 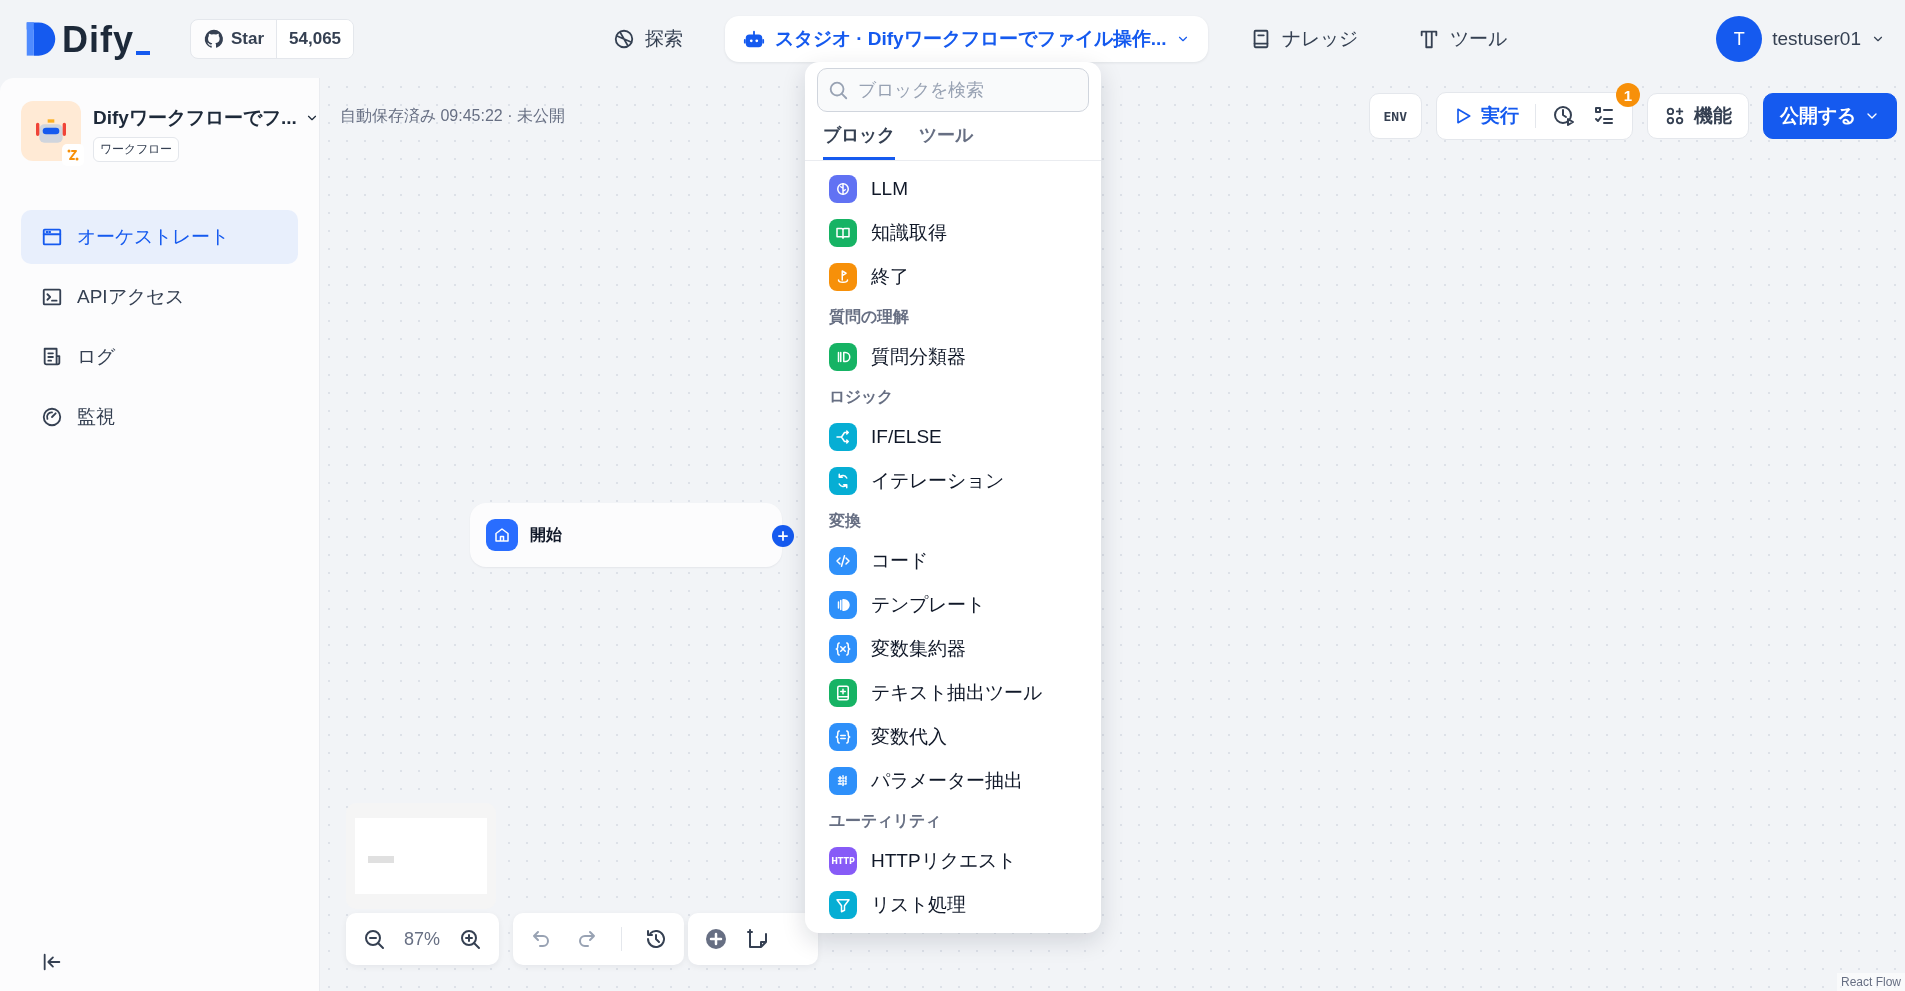 I want to click on log-icon, so click(x=52, y=357).